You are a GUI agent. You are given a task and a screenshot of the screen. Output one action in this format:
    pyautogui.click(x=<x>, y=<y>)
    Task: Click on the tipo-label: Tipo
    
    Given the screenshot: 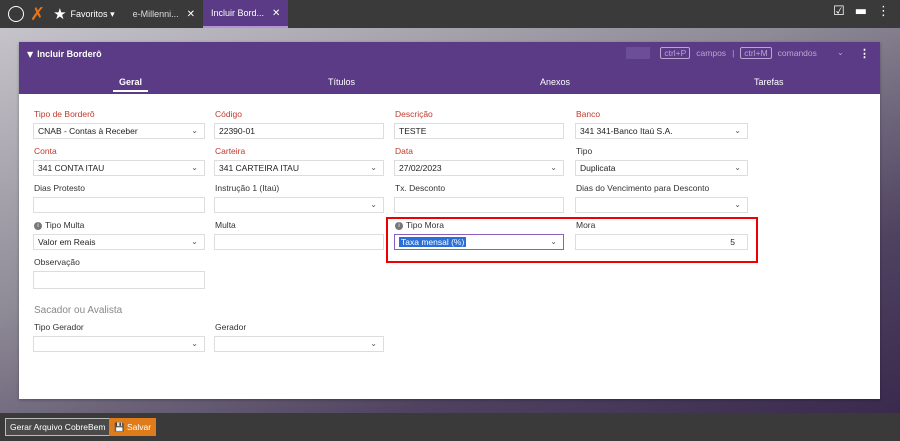 What is the action you would take?
    pyautogui.click(x=584, y=151)
    